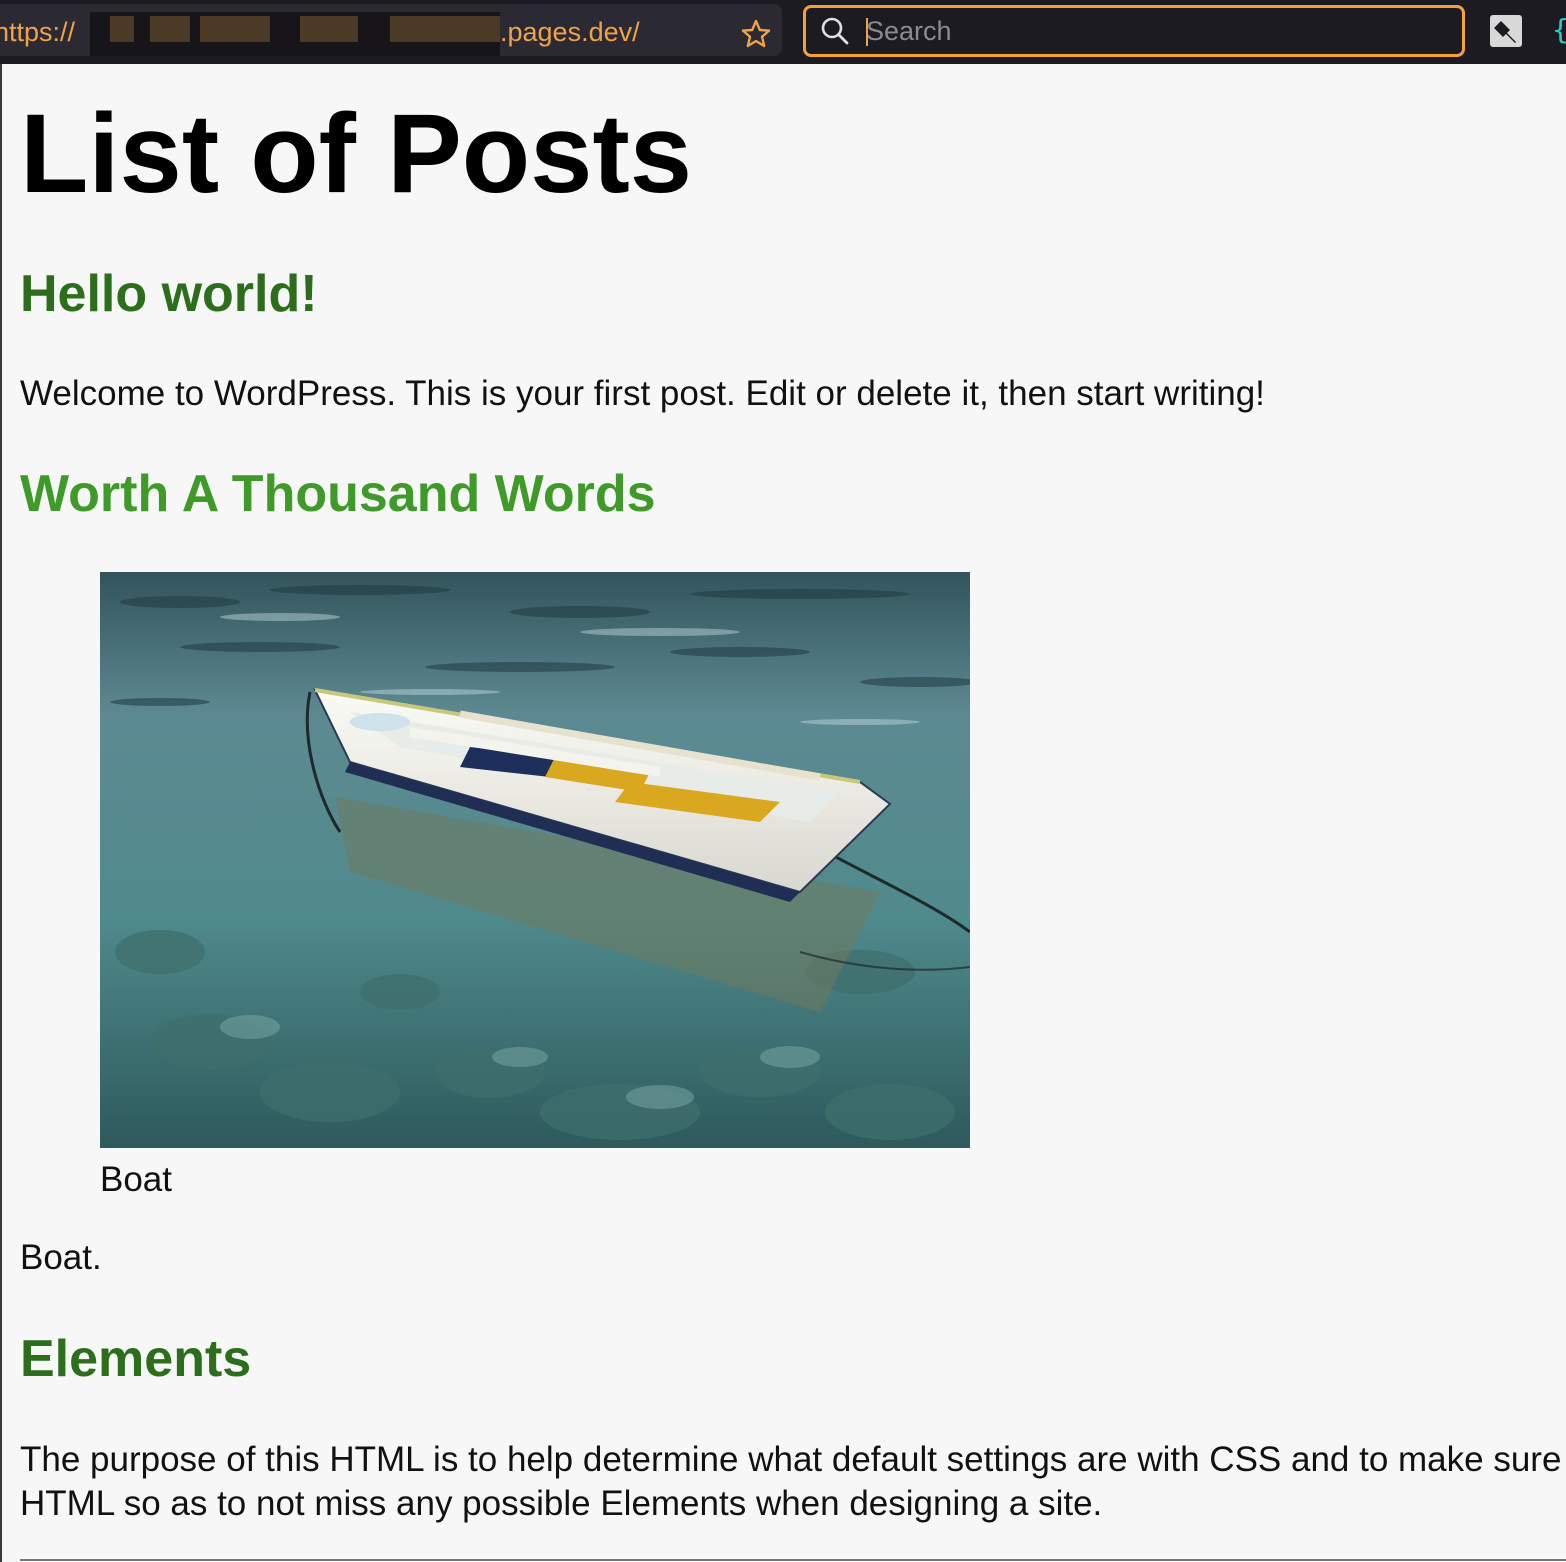 Image resolution: width=1566 pixels, height=1562 pixels. What do you see at coordinates (783, 32) in the screenshot?
I see `browser-toolbar: https:// .pages.dev/ {` at bounding box center [783, 32].